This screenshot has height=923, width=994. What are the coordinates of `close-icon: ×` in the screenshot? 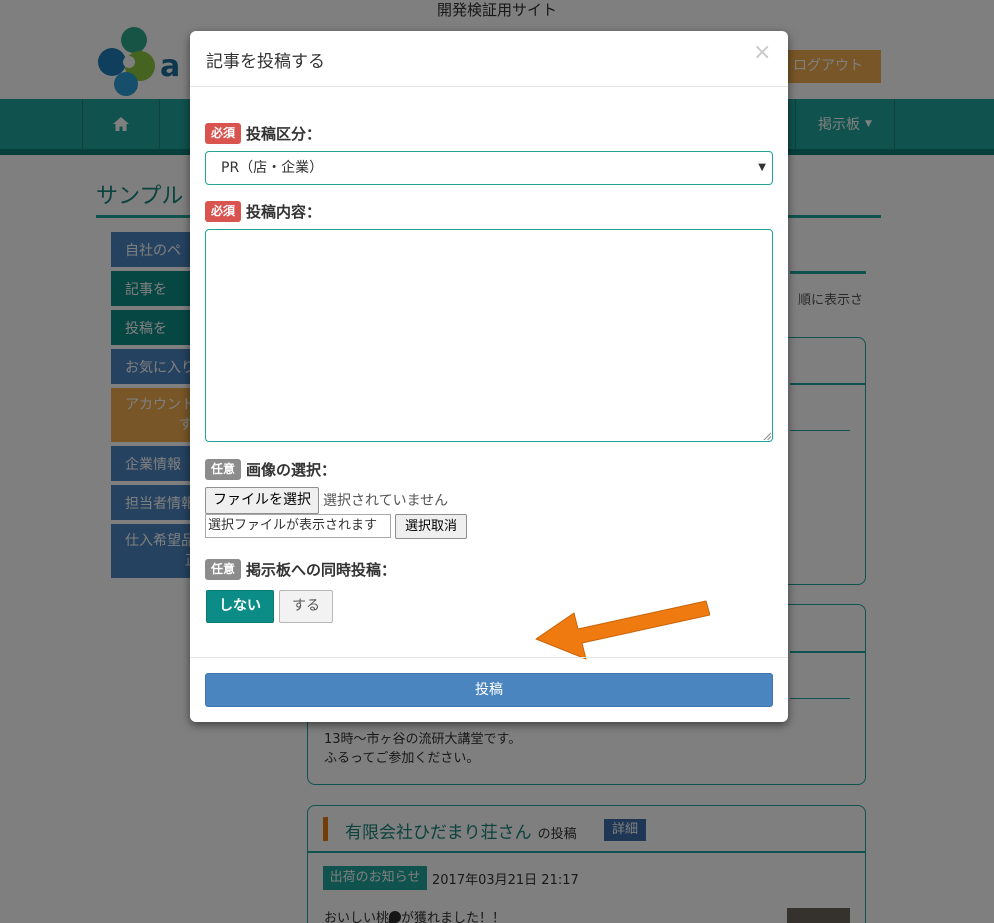 It's located at (762, 53).